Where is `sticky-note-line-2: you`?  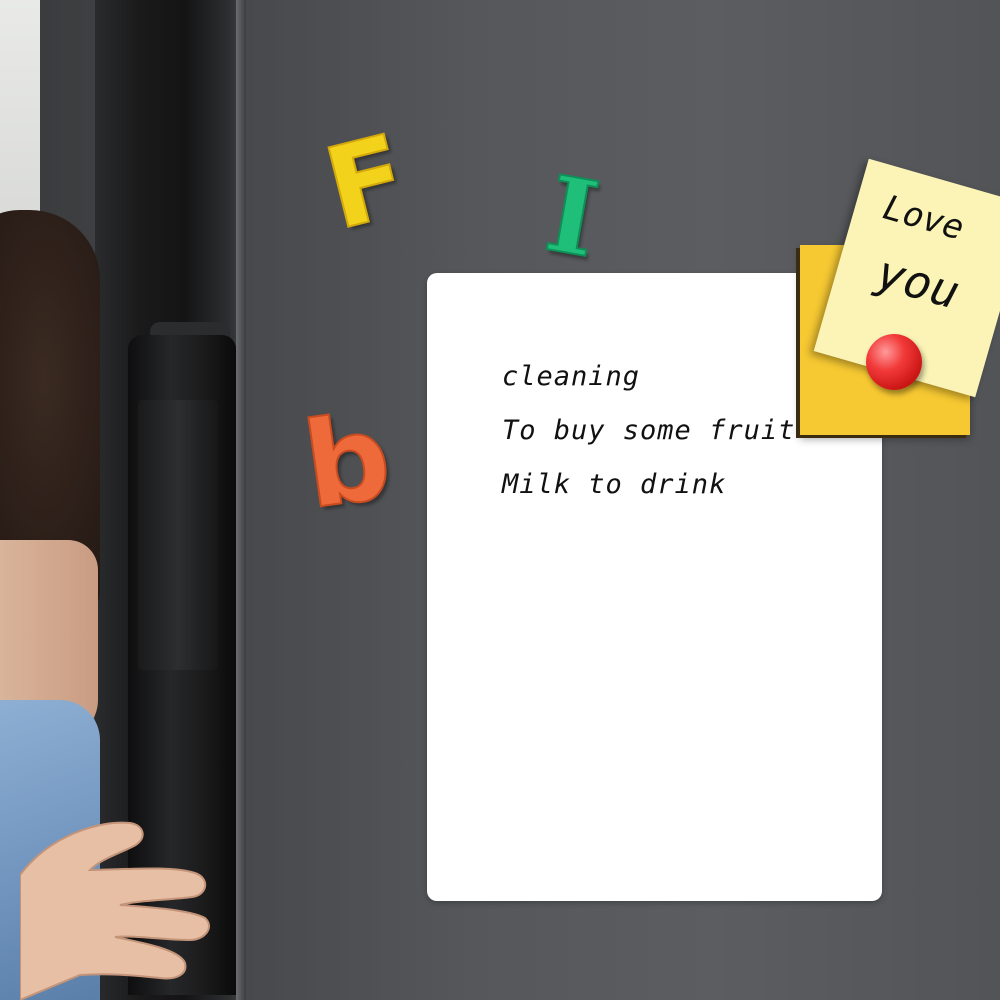
sticky-note-line-2: you is located at coordinates (918, 282).